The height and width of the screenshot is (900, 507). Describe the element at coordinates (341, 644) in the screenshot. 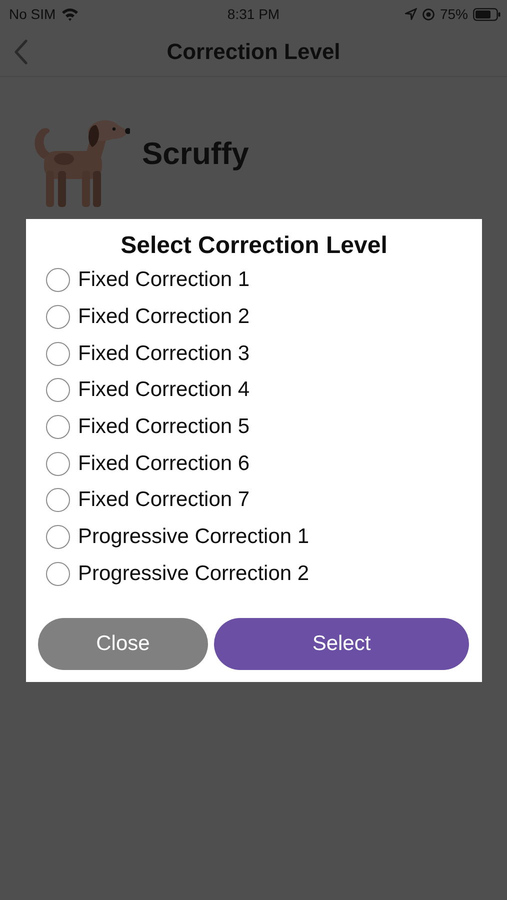

I see `select-button: Select` at that location.